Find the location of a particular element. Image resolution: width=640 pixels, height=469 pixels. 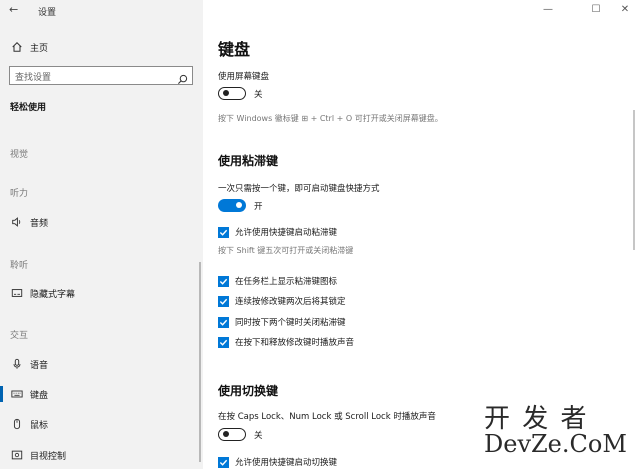

sidebar-item-label: 语音 is located at coordinates (39, 365).